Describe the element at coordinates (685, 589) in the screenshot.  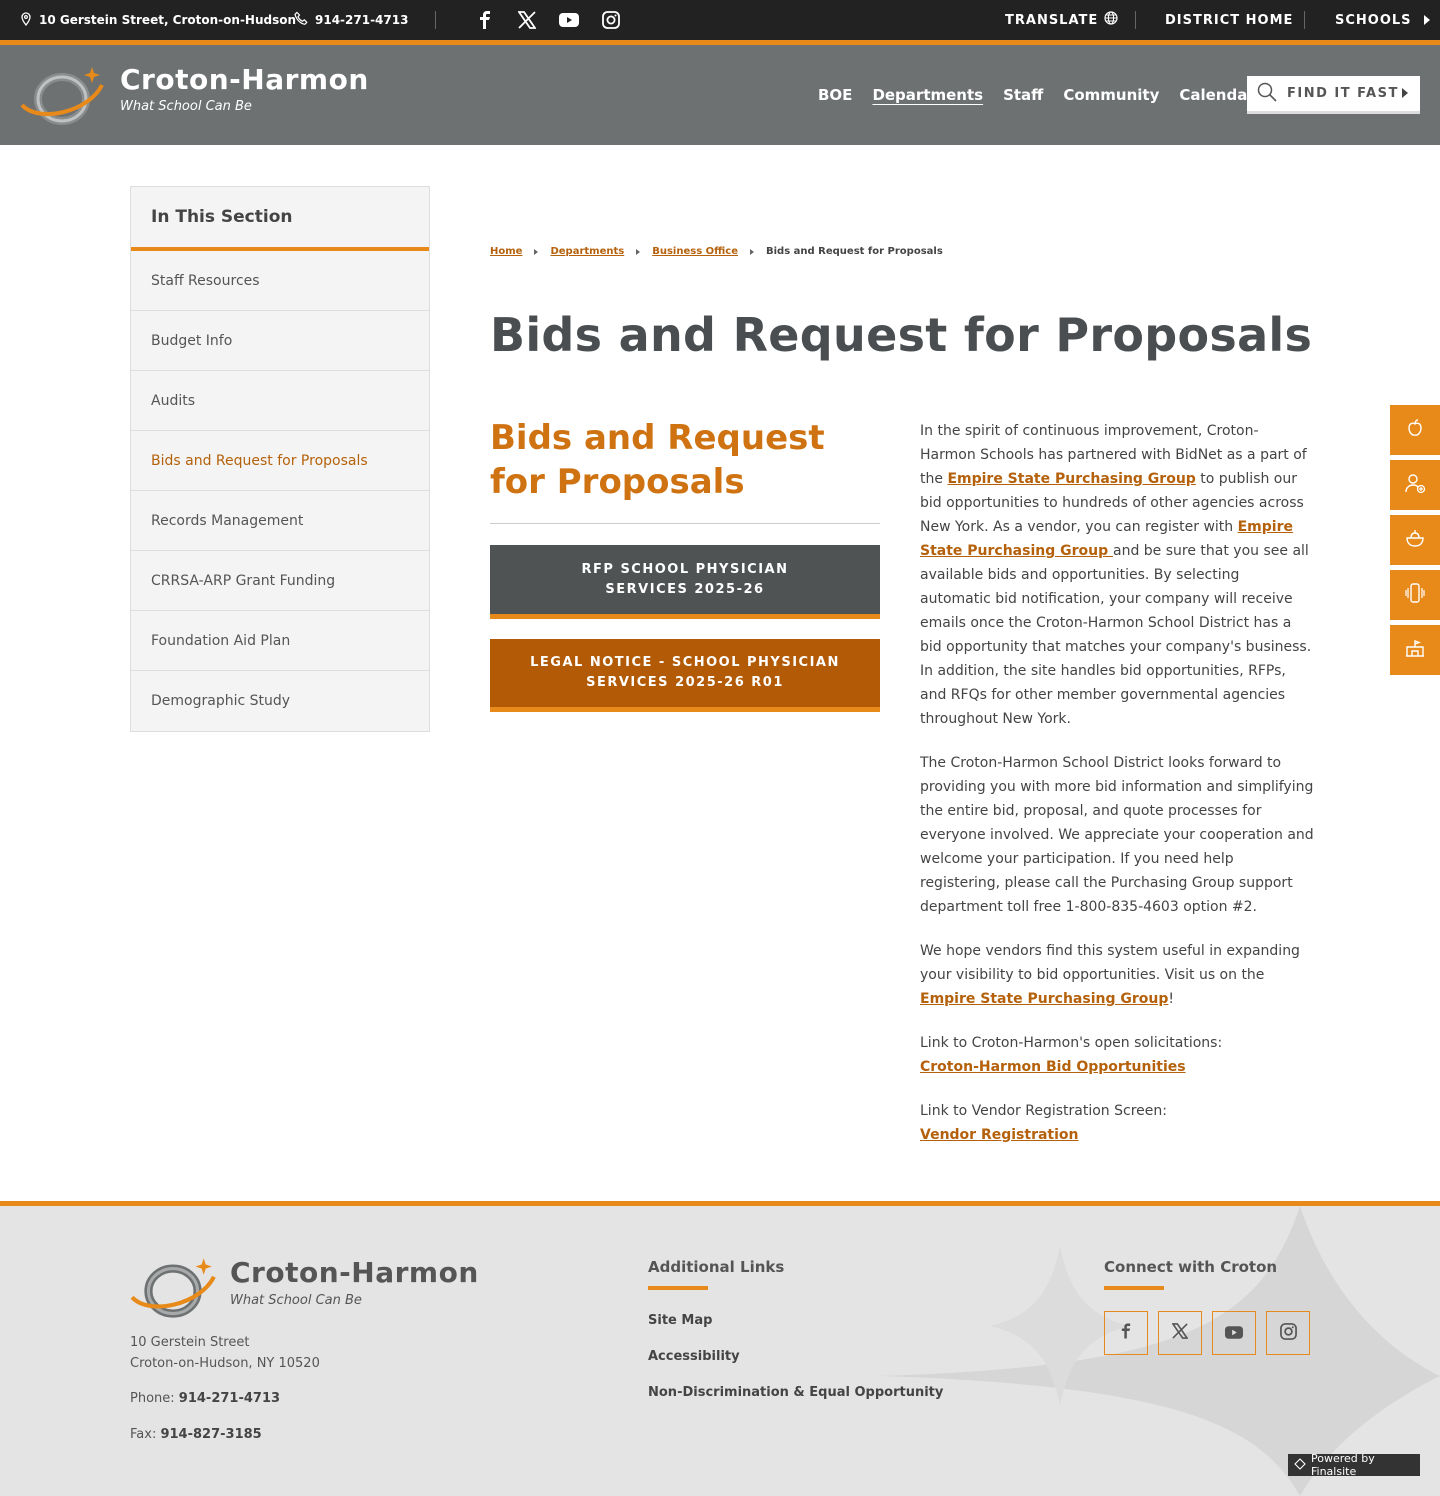
I see `rfp-label-line2: SERVICES 2025-26` at that location.